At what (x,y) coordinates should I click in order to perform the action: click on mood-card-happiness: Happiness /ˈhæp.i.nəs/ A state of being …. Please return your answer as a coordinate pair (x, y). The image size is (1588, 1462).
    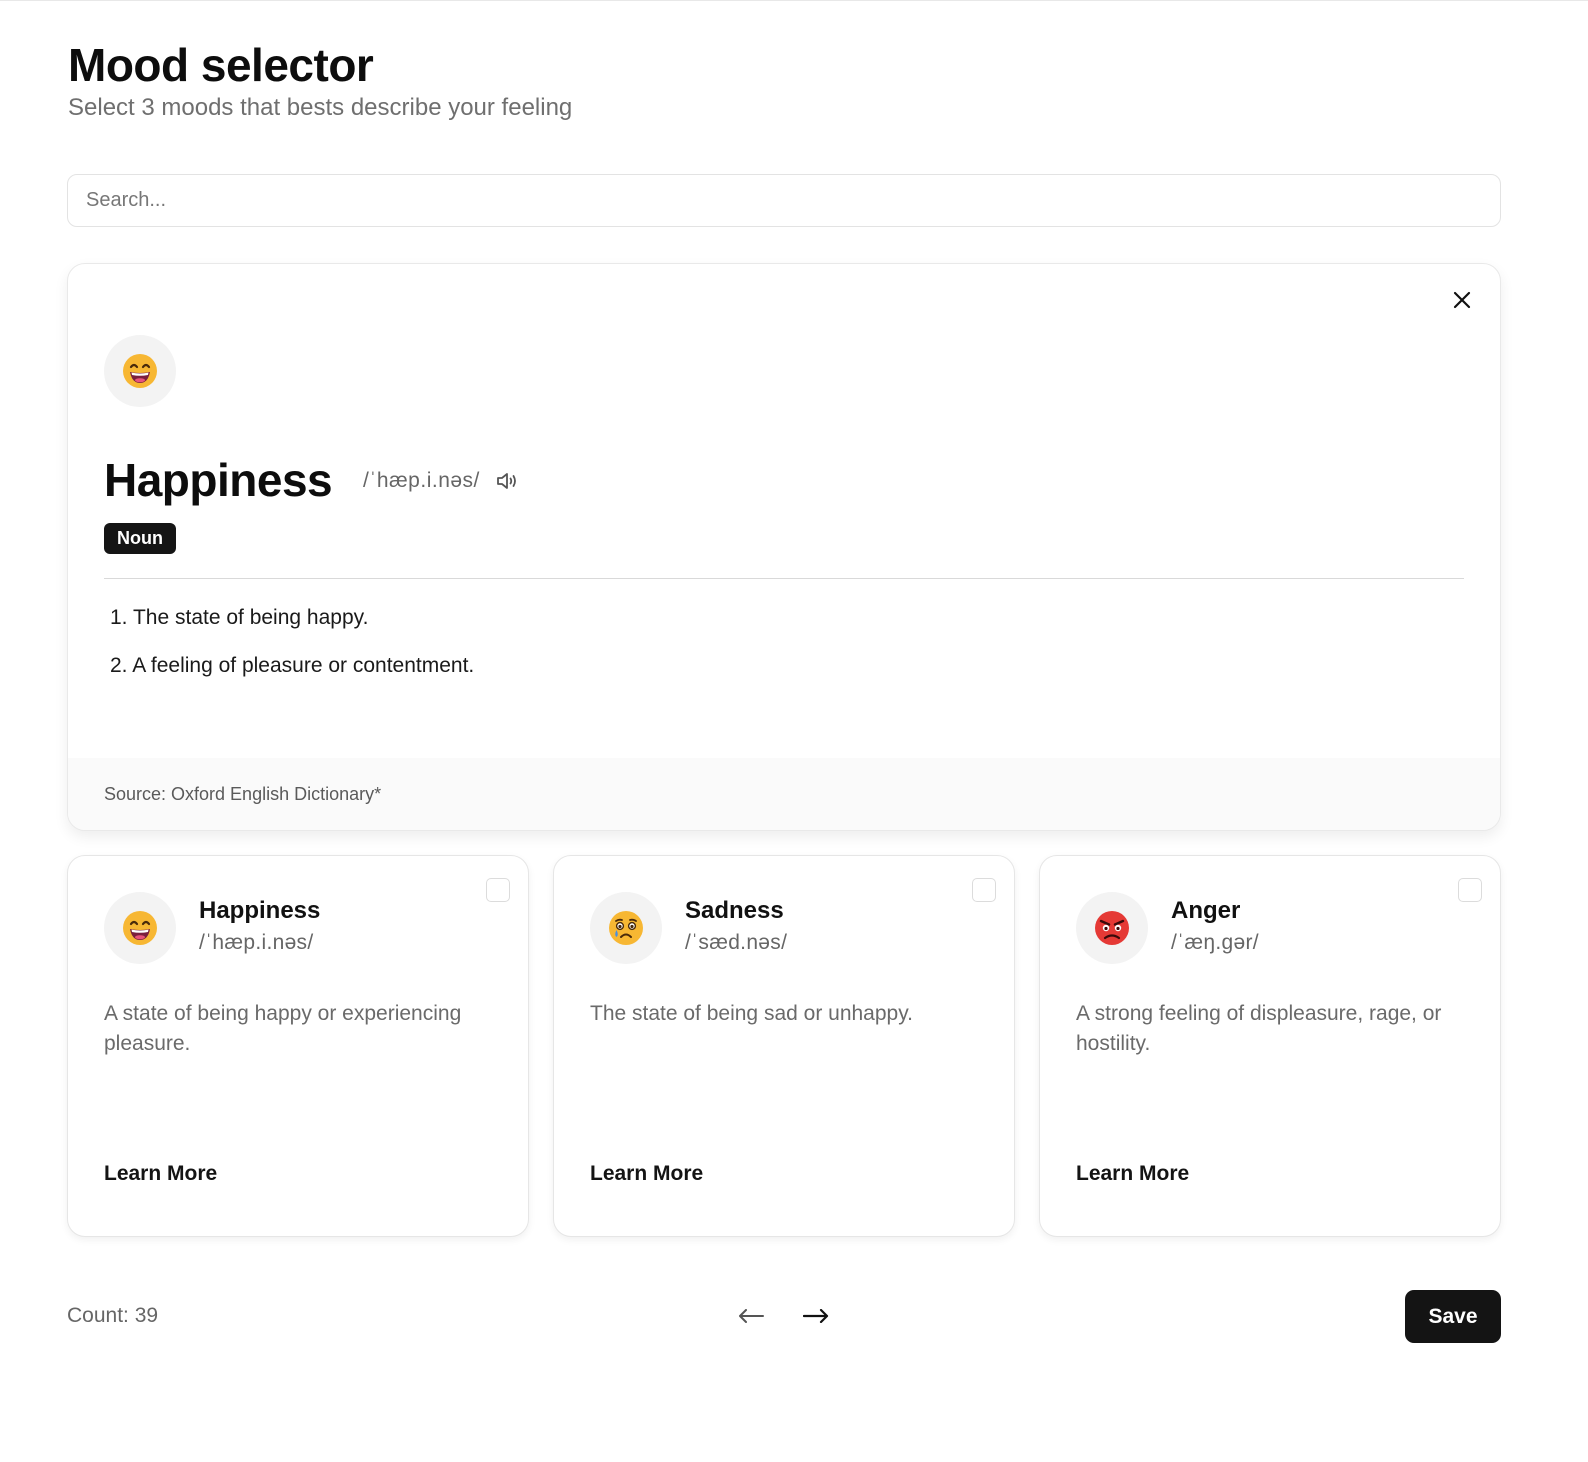
    Looking at the image, I should click on (298, 1046).